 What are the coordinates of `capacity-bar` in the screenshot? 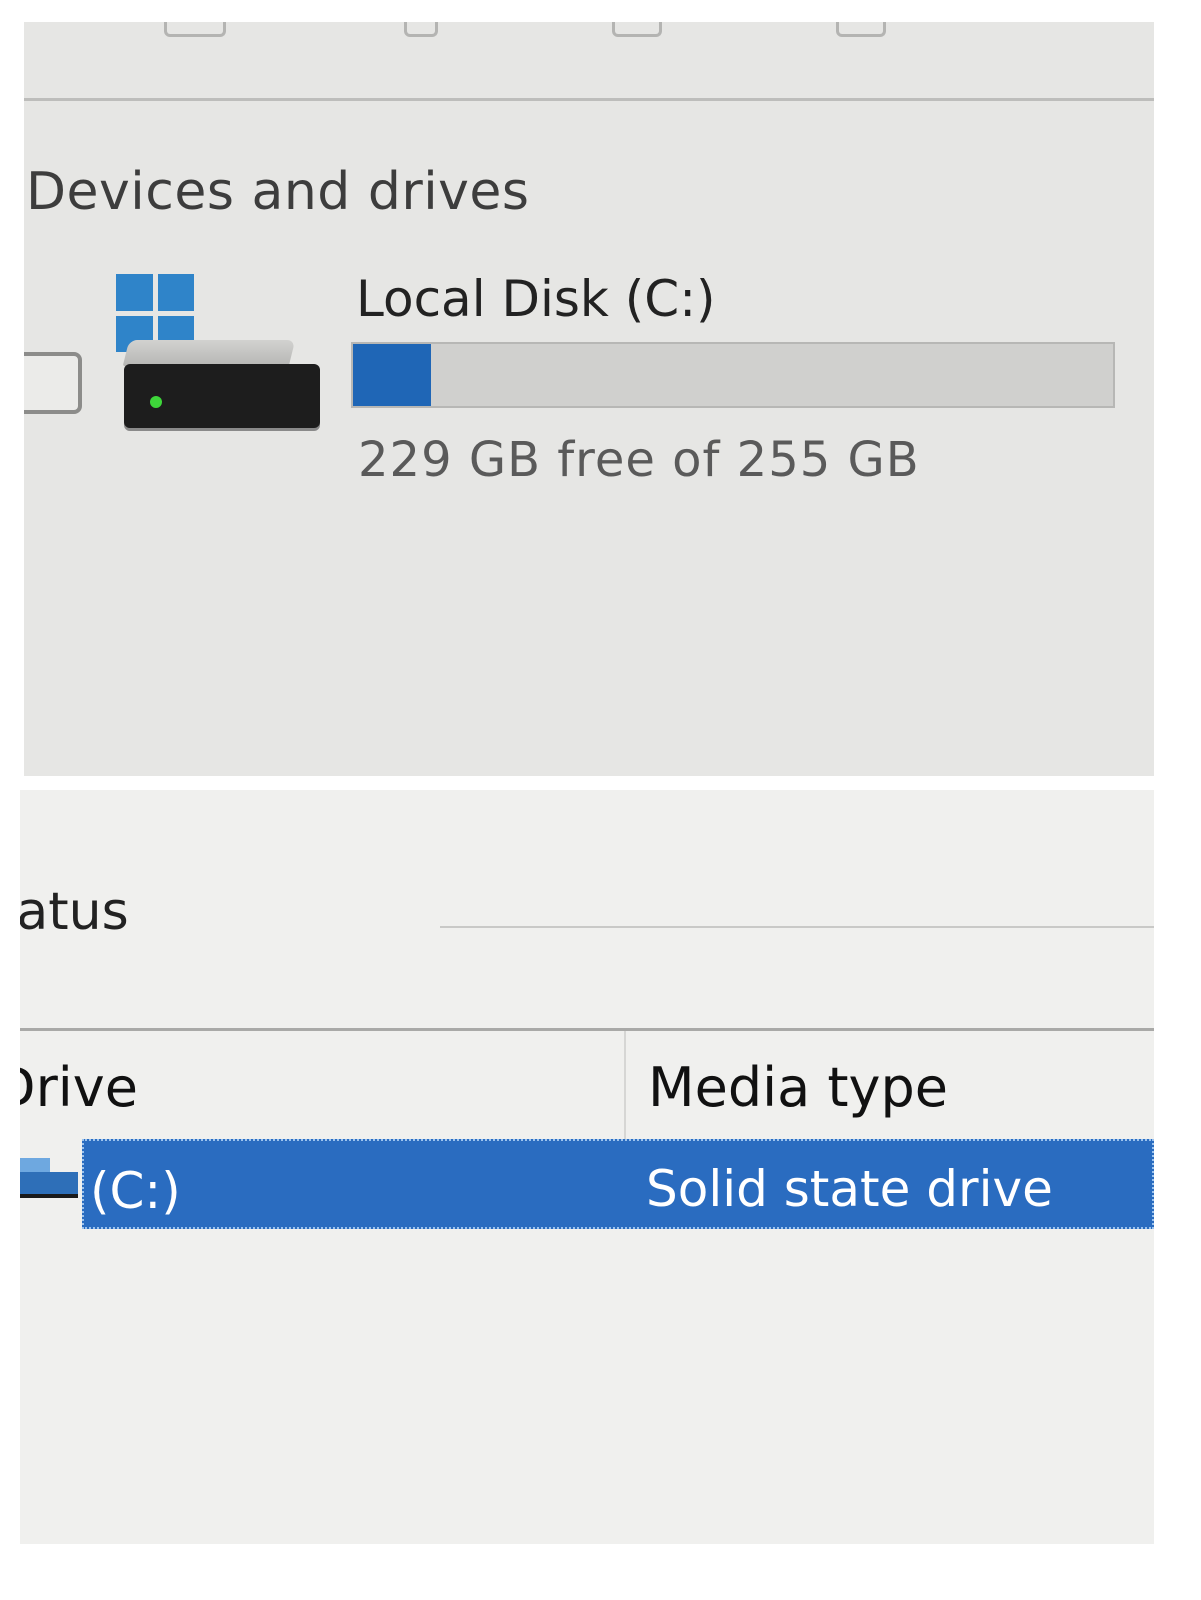 It's located at (733, 375).